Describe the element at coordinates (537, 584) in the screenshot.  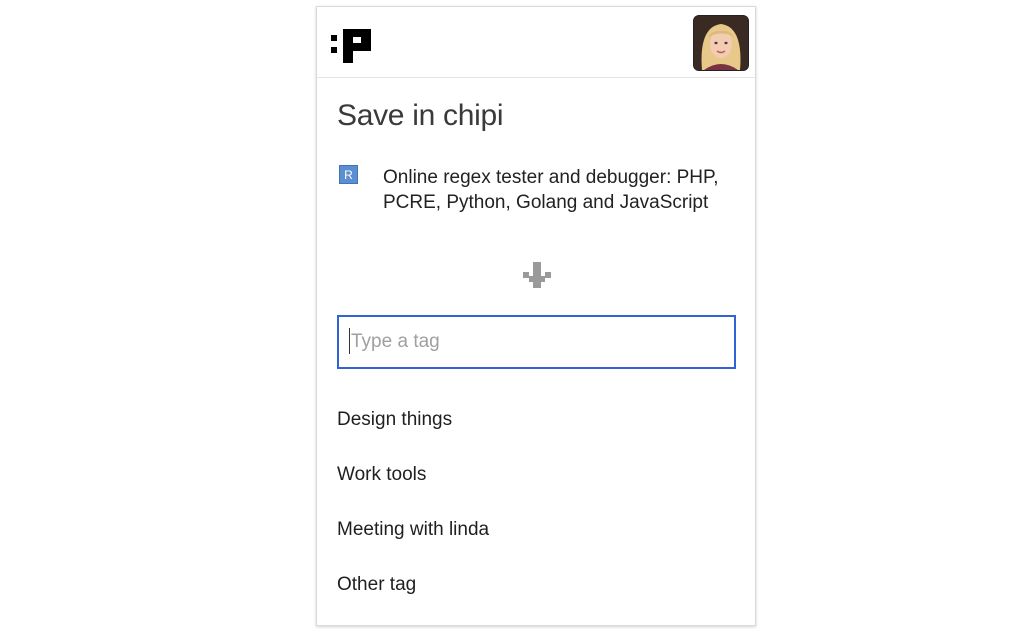
I see `tag-suggestion-item: Other tag` at that location.